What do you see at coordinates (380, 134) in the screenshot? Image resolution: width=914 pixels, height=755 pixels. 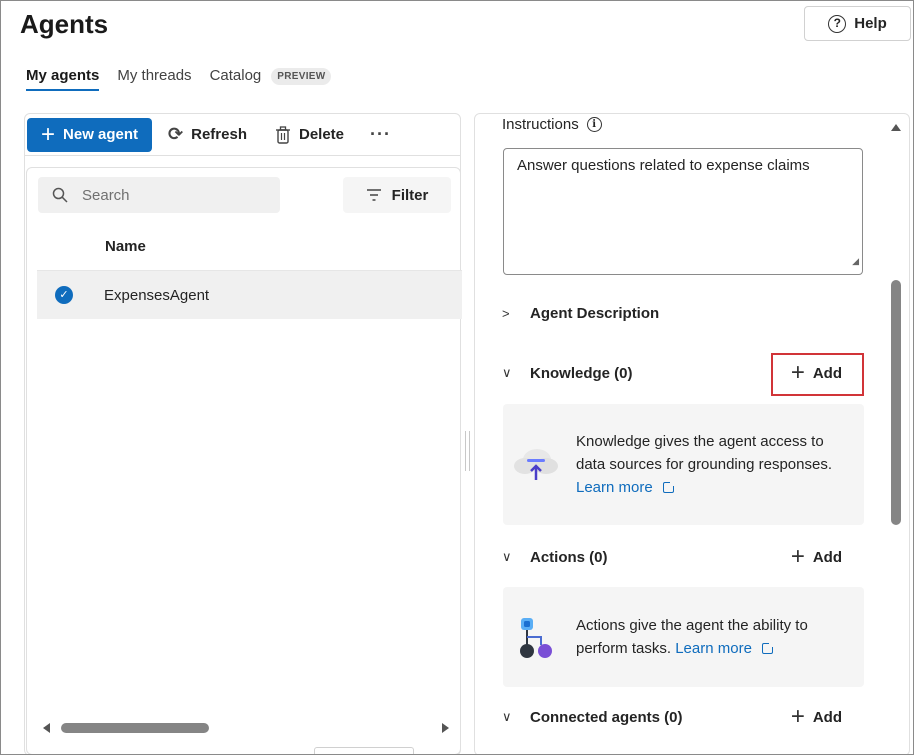 I see `more-options-button: ···` at bounding box center [380, 134].